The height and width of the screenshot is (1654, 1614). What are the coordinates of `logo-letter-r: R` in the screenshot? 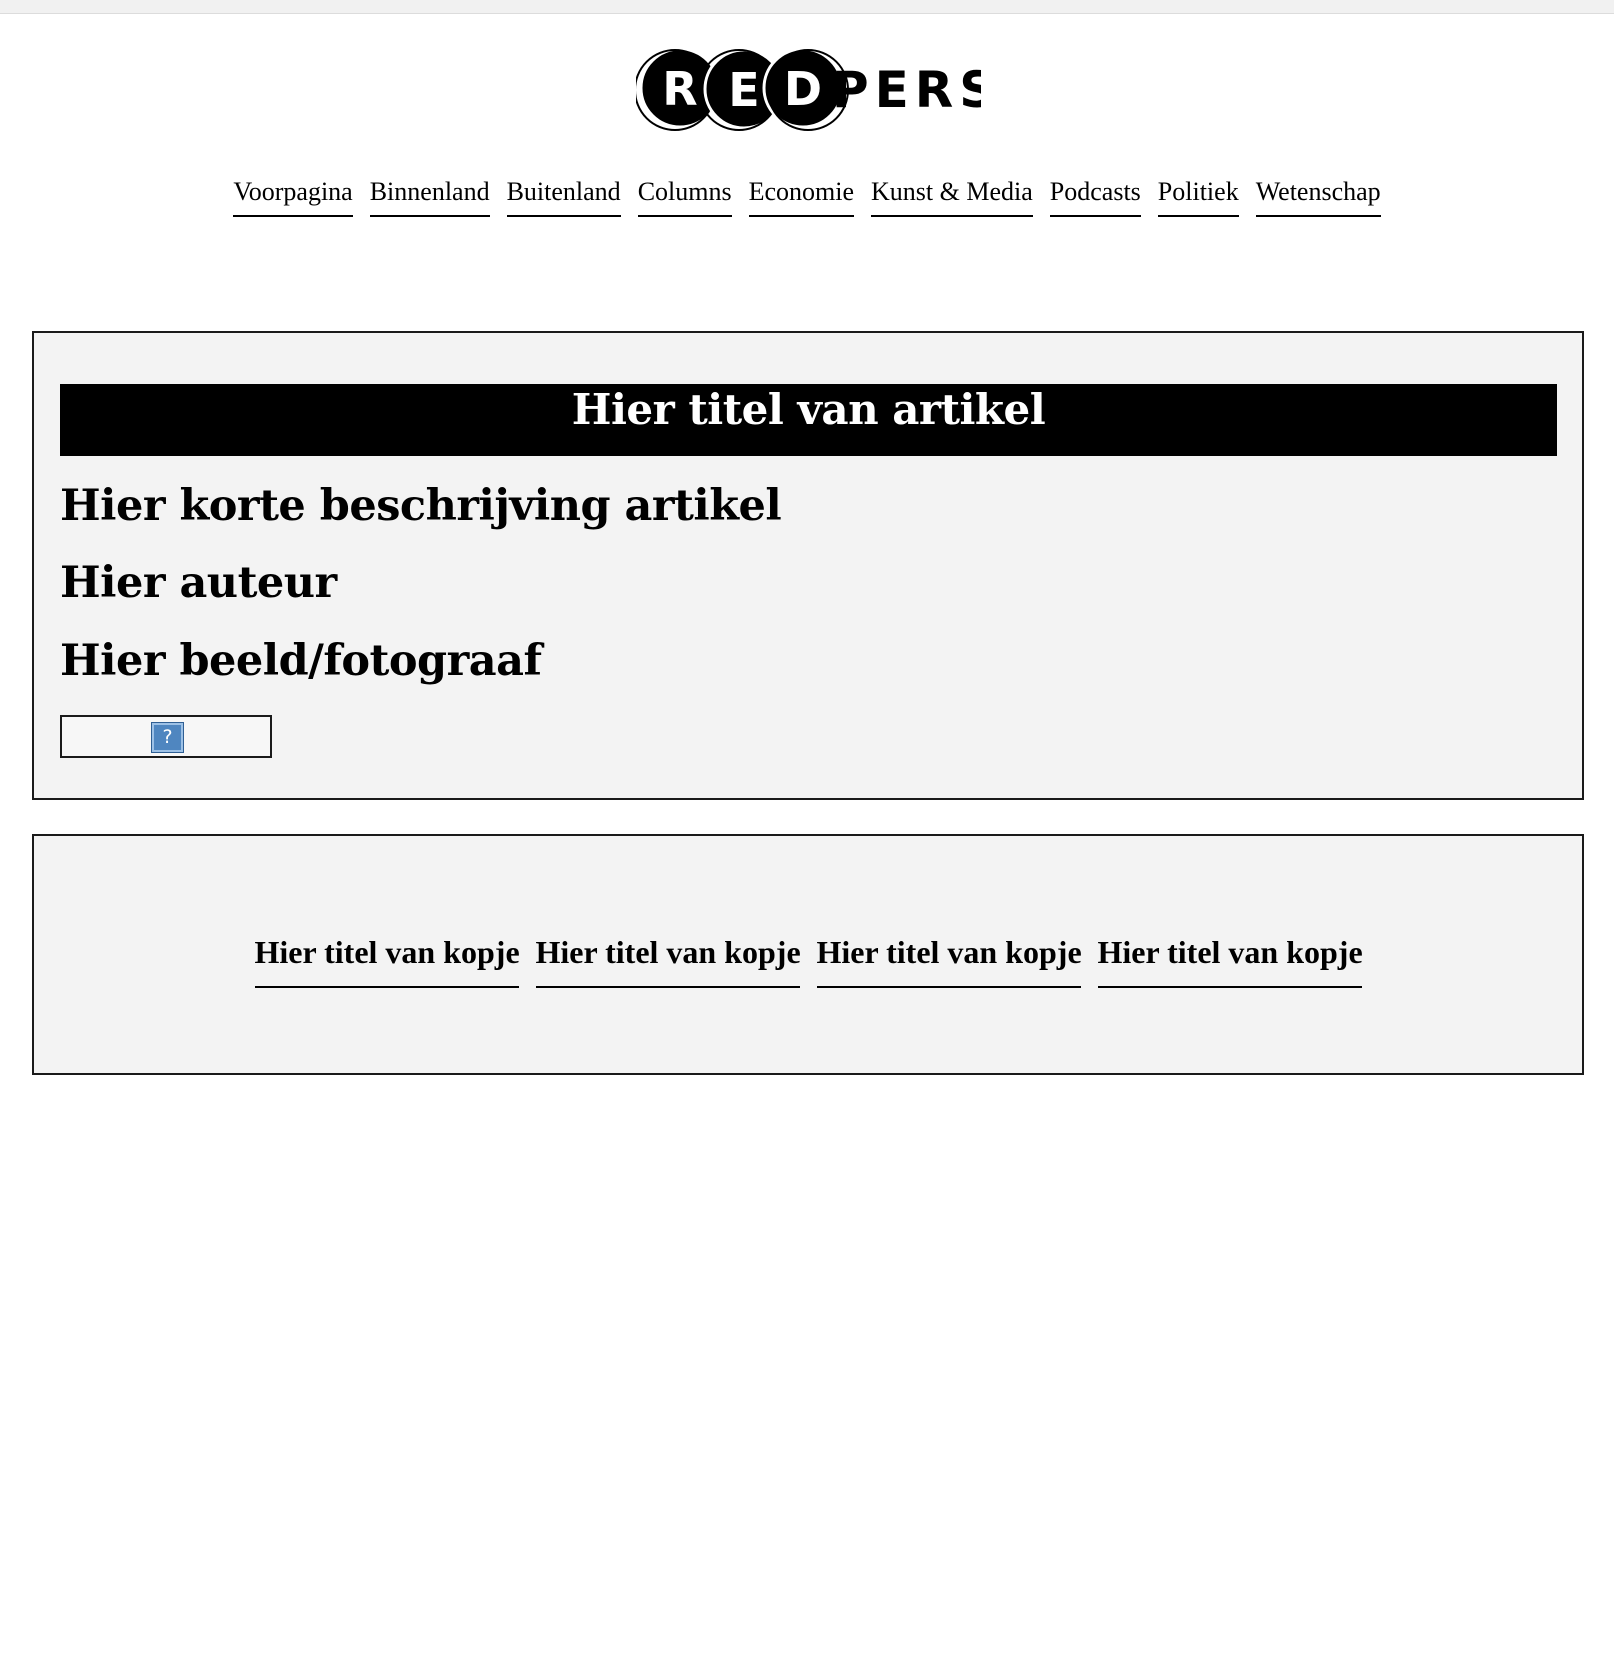 It's located at (679, 89).